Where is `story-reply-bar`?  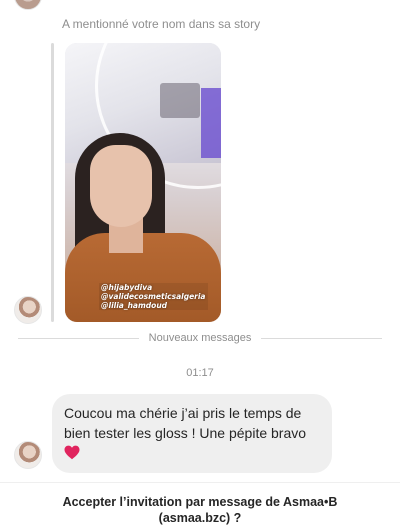
story-reply-bar is located at coordinates (52, 182).